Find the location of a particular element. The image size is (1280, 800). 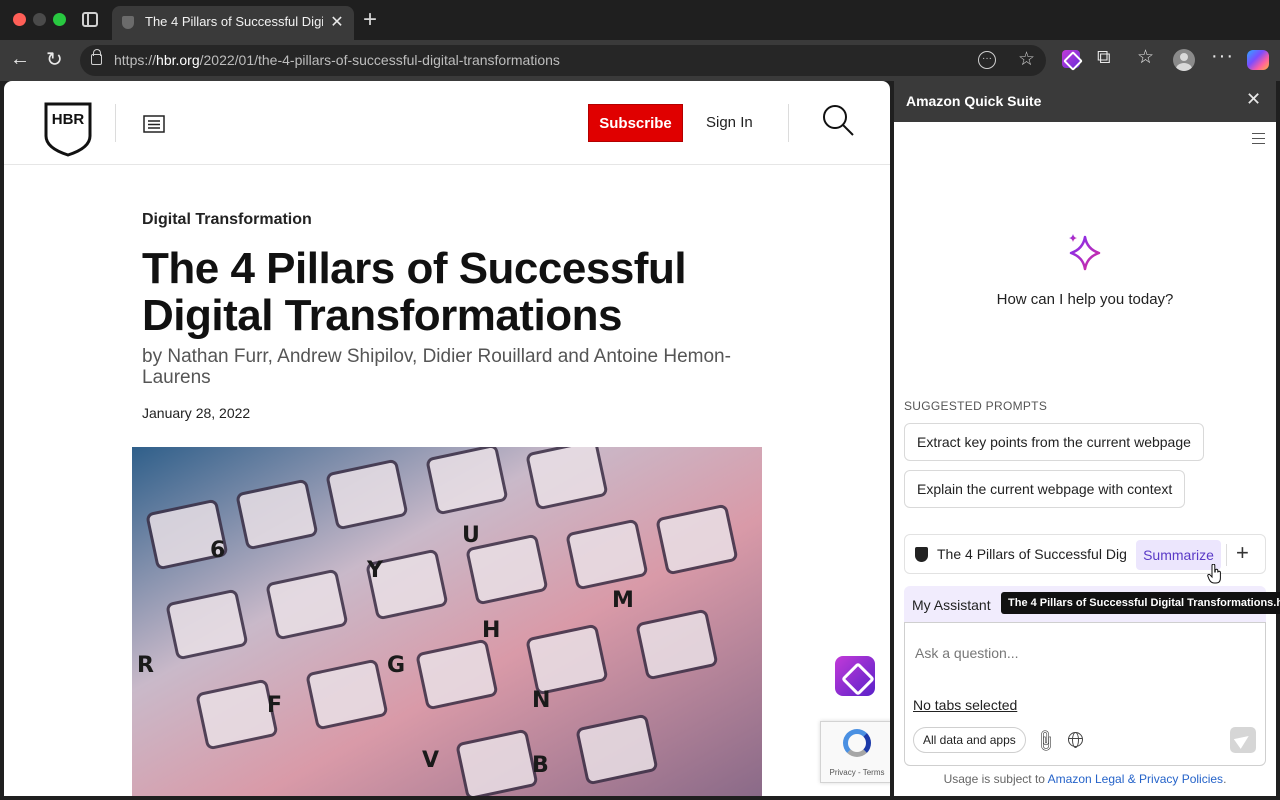

reload-icon: ↻ is located at coordinates (54, 59).